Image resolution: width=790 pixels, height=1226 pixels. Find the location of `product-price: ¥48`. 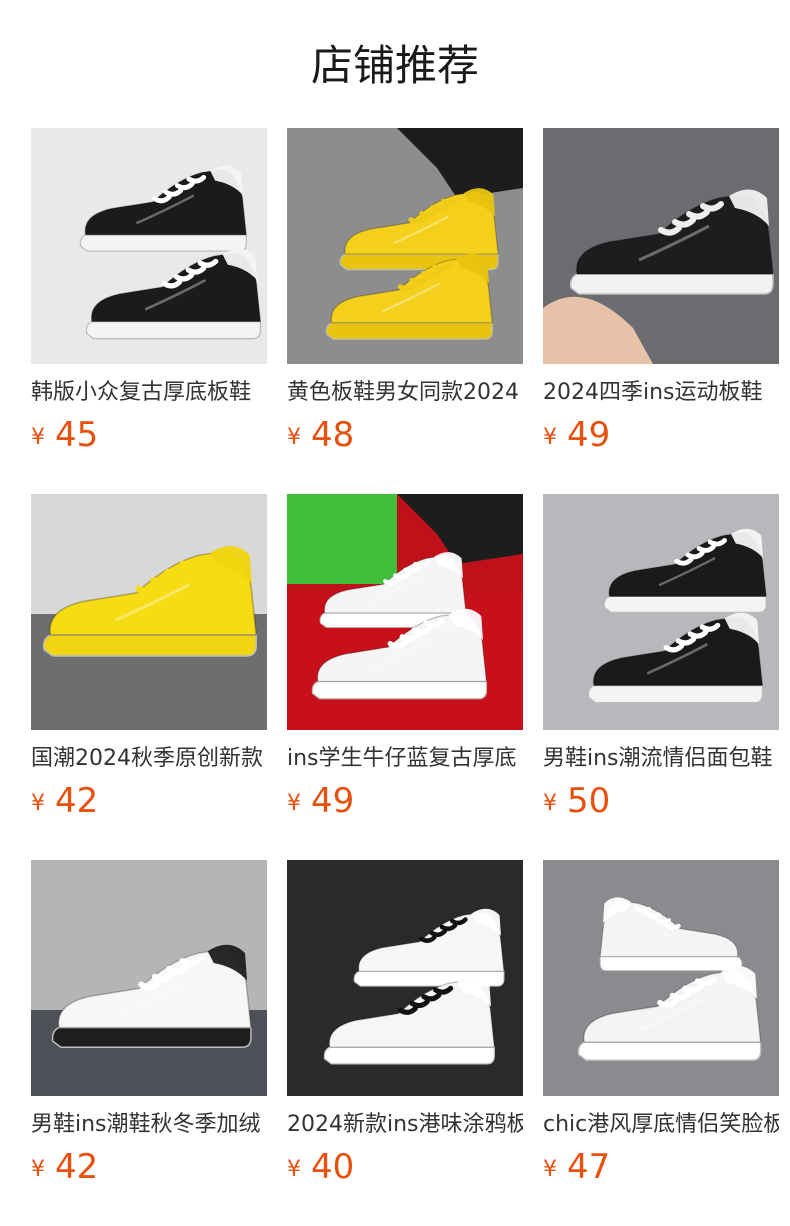

product-price: ¥48 is located at coordinates (320, 435).